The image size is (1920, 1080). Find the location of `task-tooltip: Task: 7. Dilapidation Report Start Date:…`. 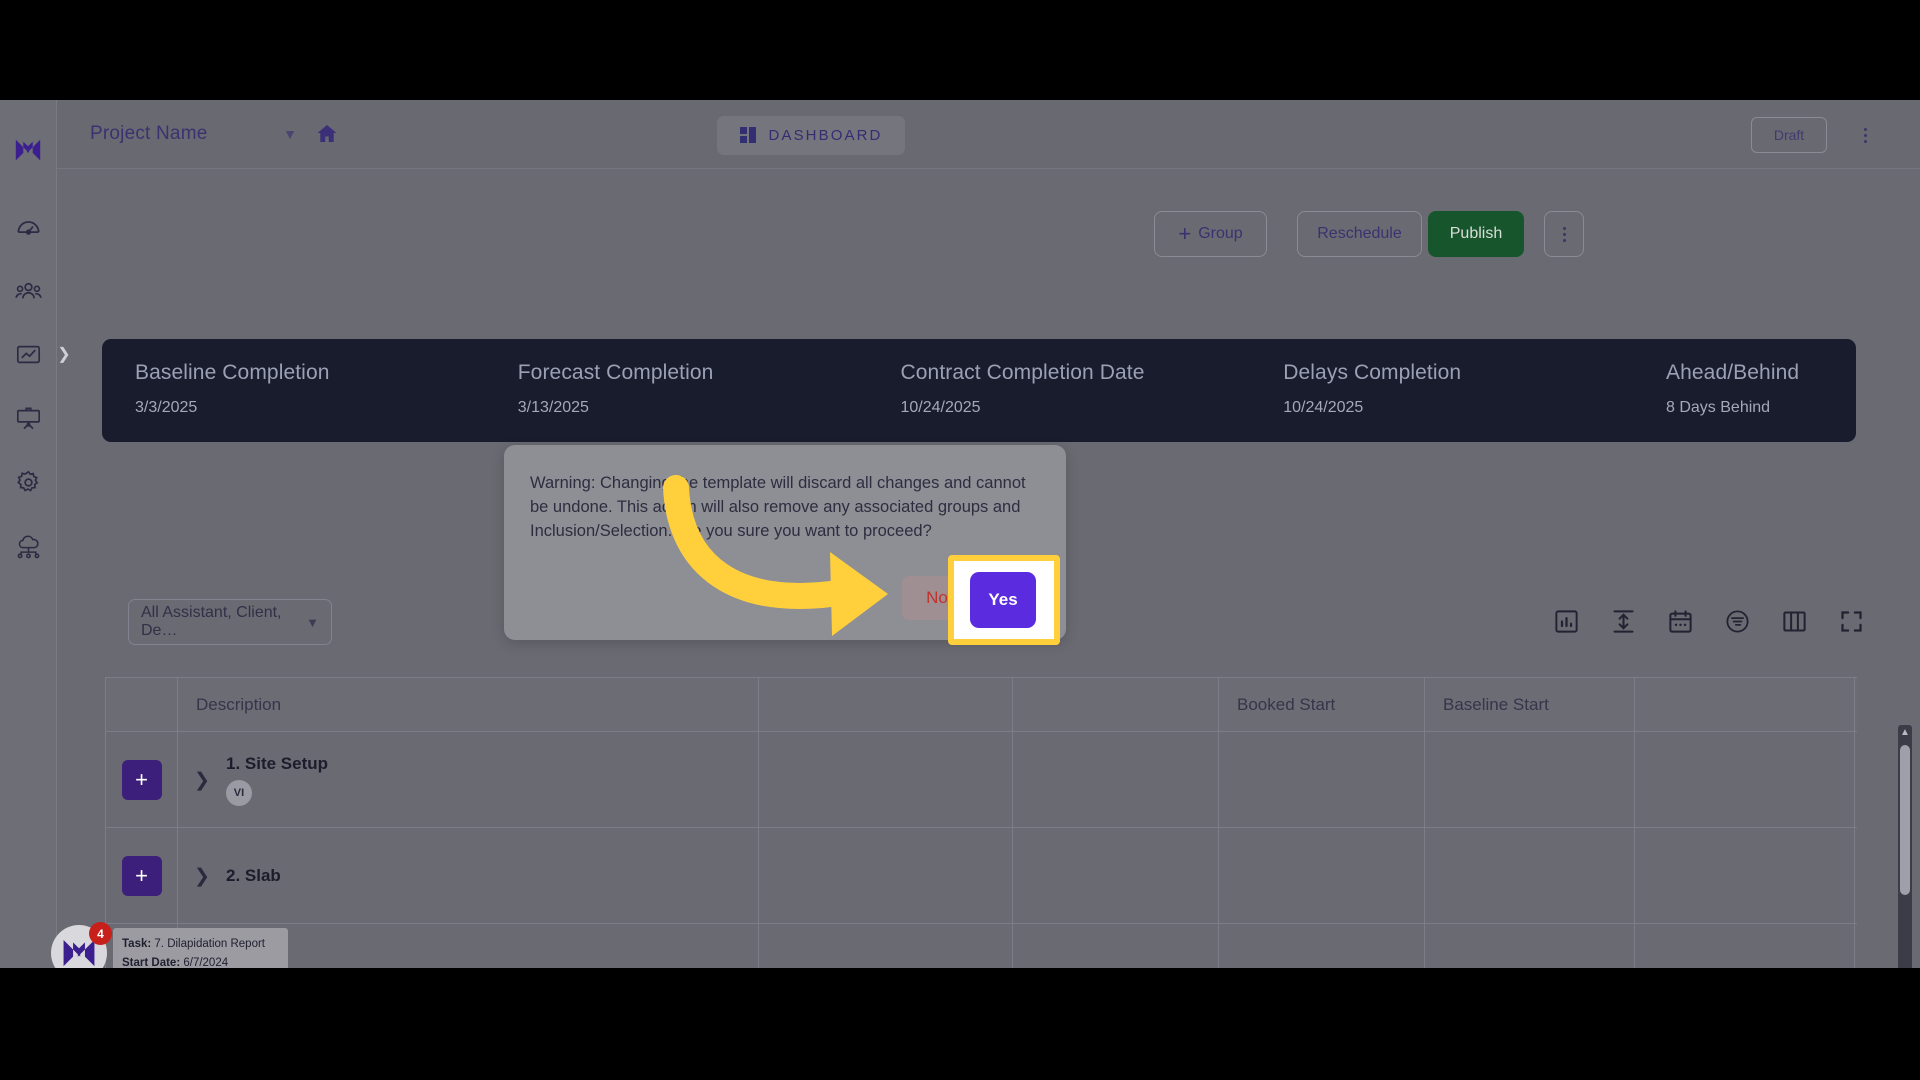

task-tooltip: Task: 7. Dilapidation Report Start Date:… is located at coordinates (200, 948).